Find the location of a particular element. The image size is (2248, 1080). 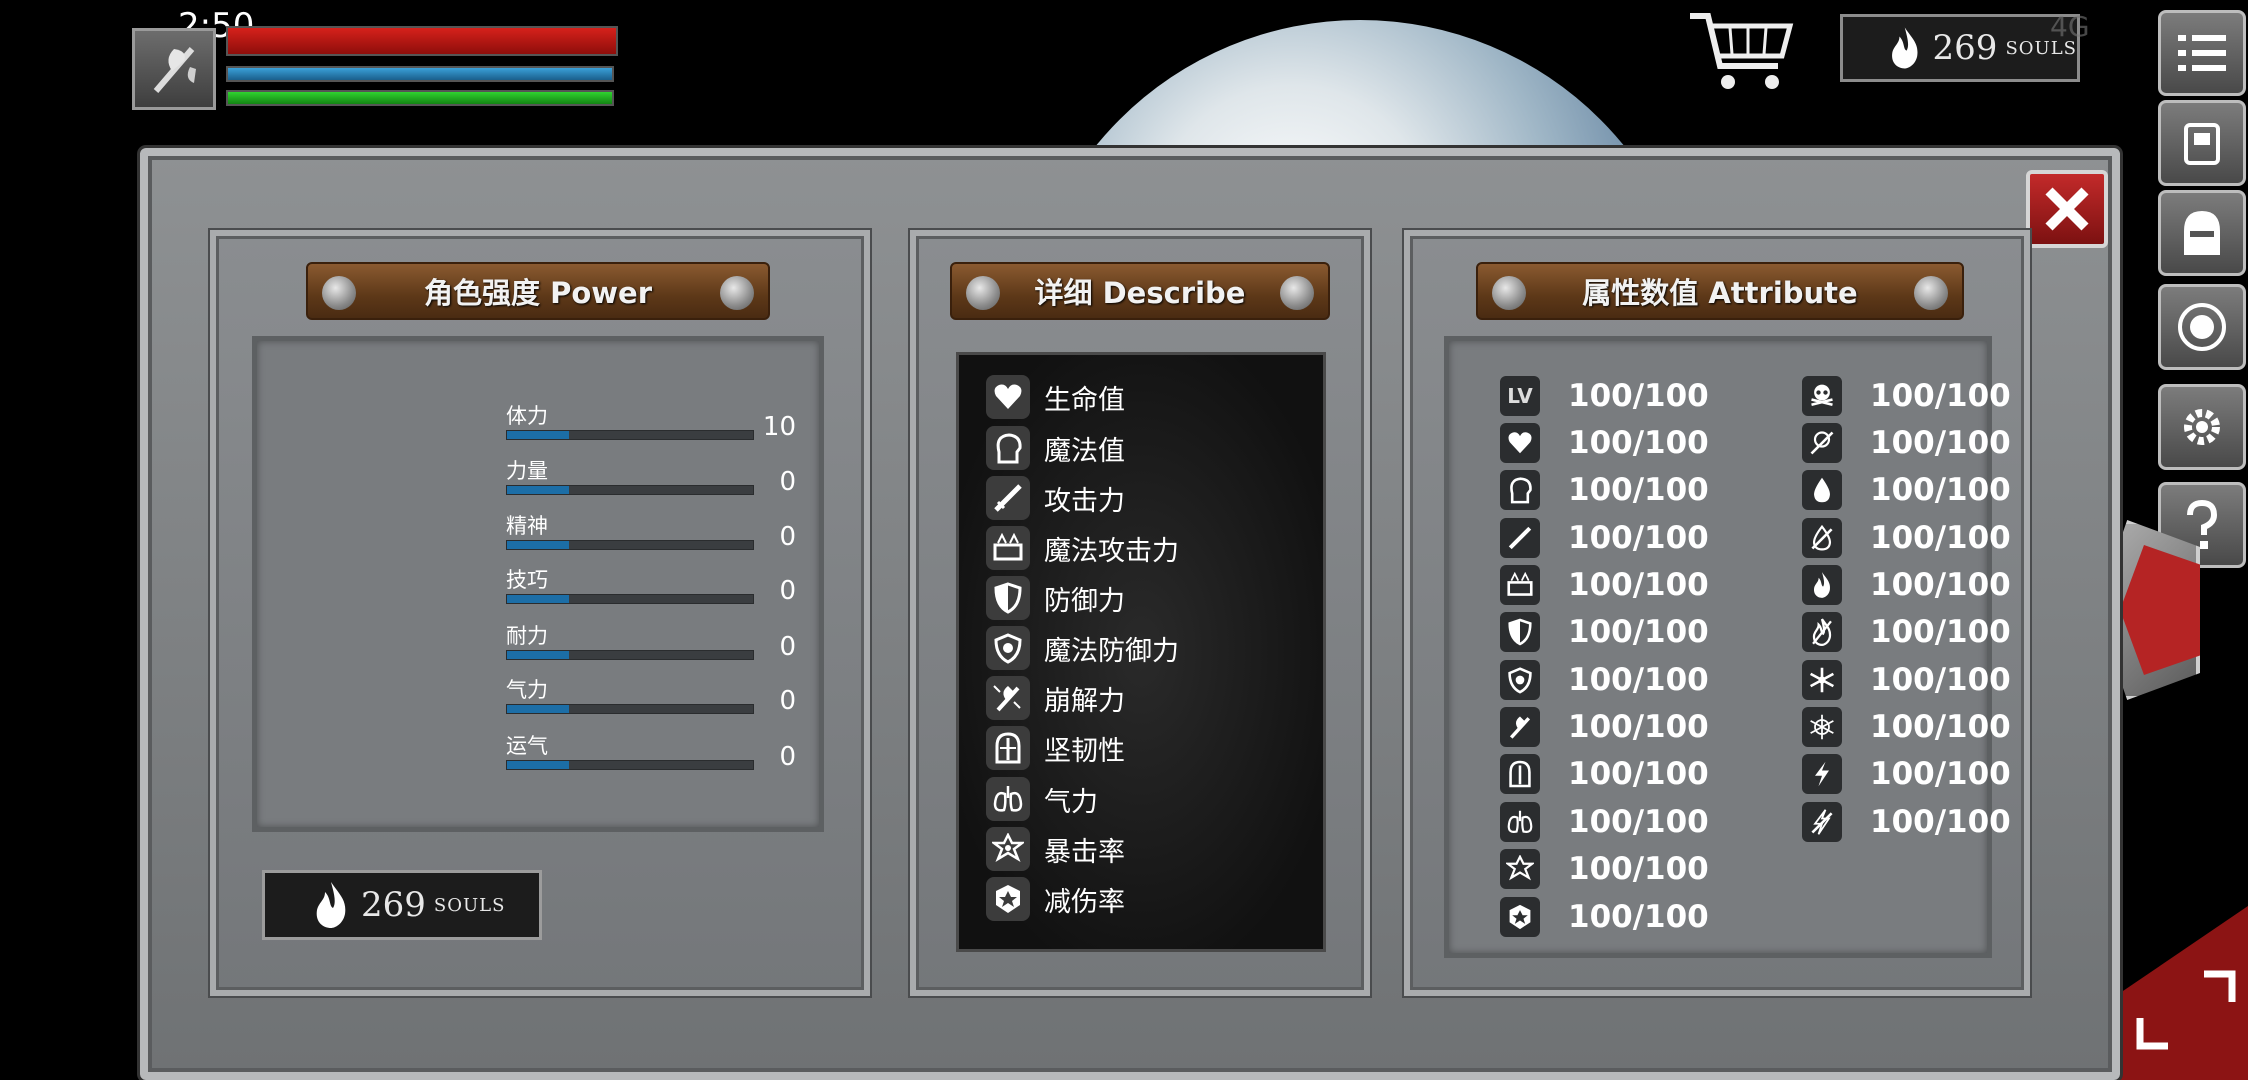

fire-icon is located at coordinates (1822, 585).